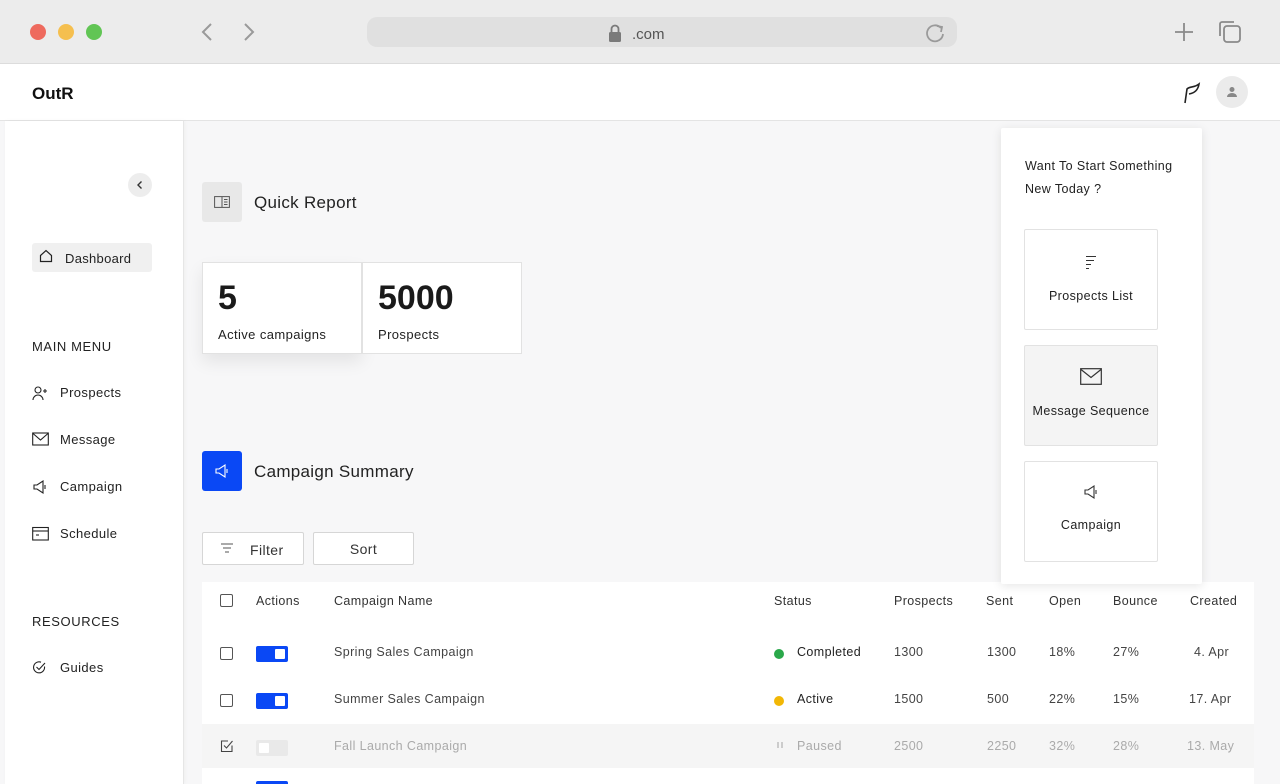  I want to click on row-checkbox-checked, so click(226, 746).